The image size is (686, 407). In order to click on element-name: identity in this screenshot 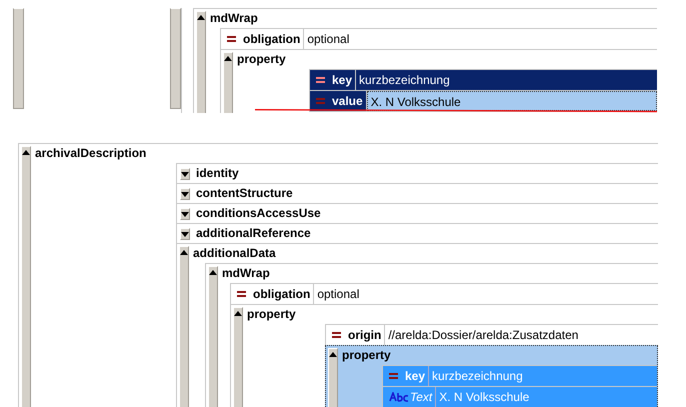, I will do `click(217, 173)`.